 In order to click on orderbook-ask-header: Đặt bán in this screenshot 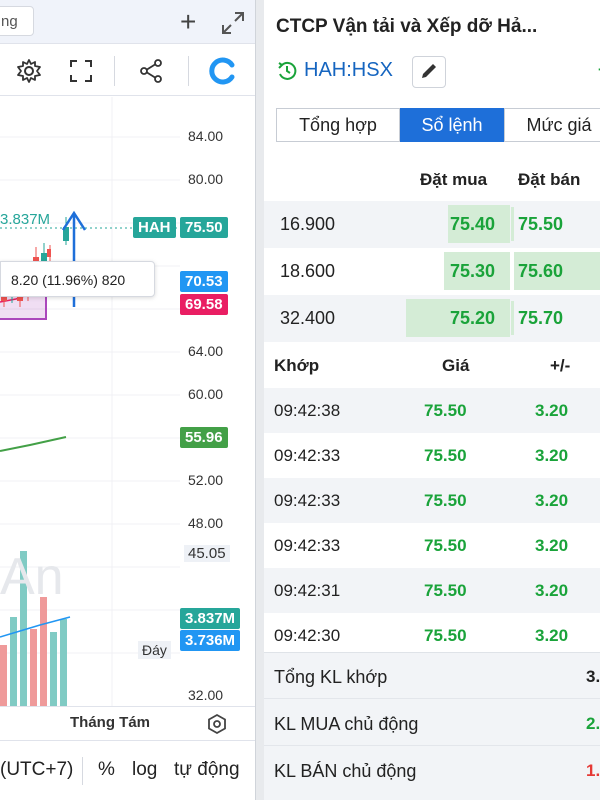, I will do `click(549, 179)`.